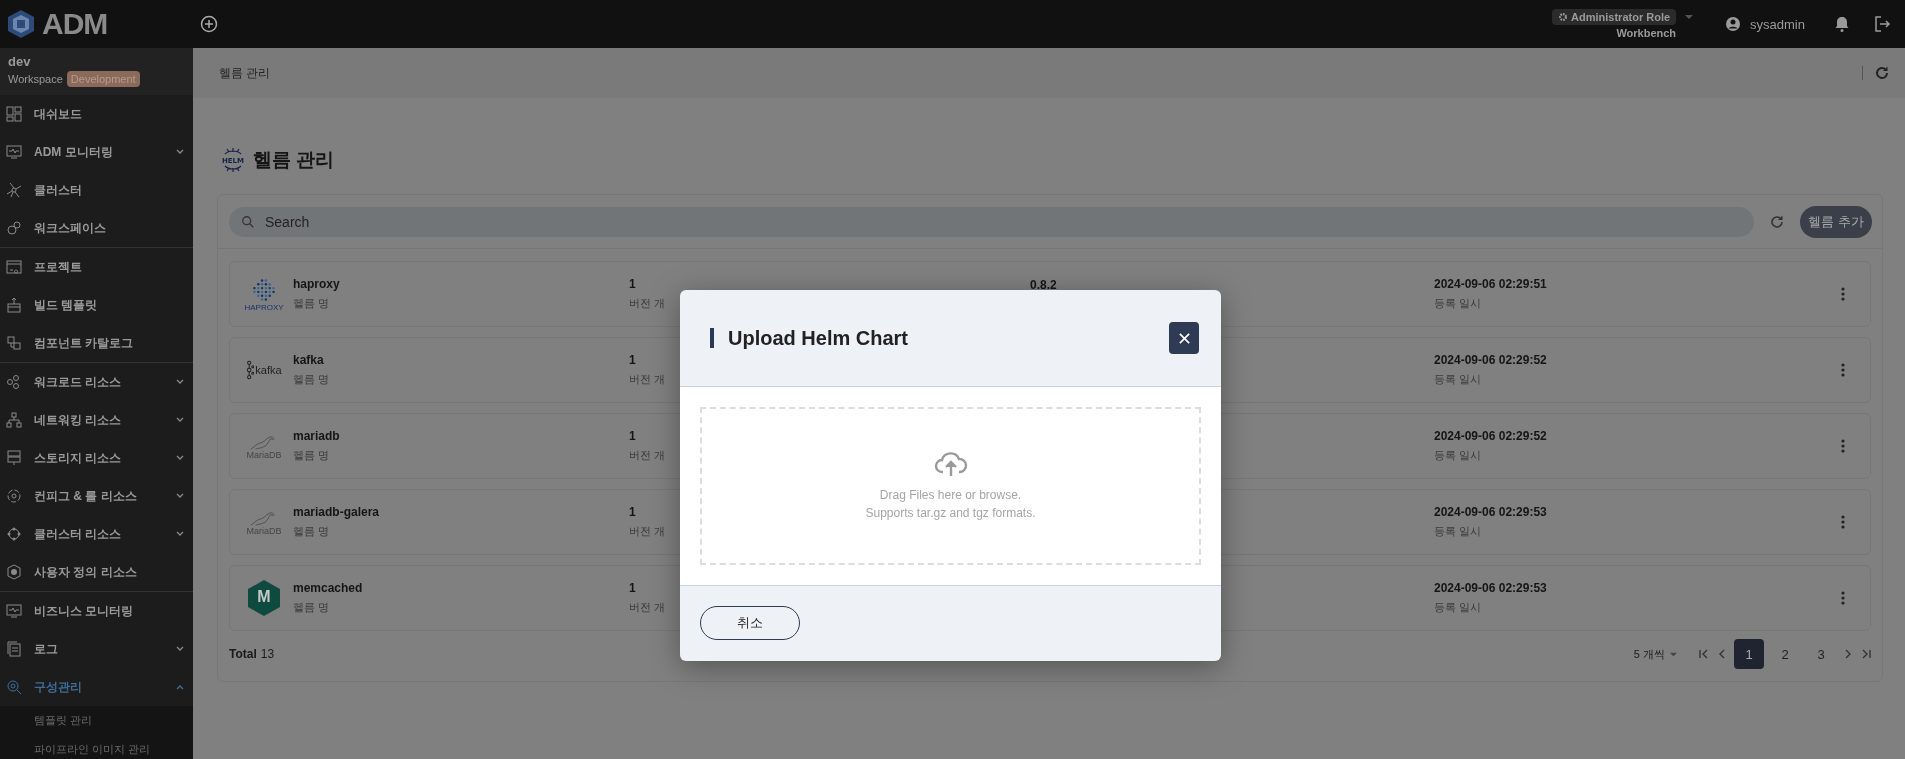 Image resolution: width=1905 pixels, height=759 pixels. What do you see at coordinates (1785, 654) in the screenshot?
I see `page-button: 2` at bounding box center [1785, 654].